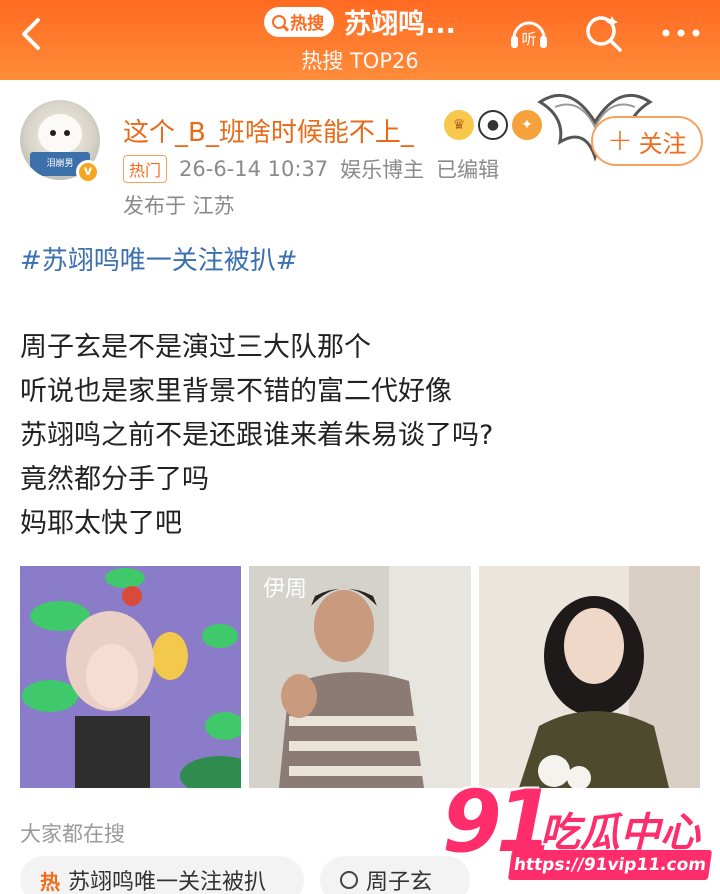 Image resolution: width=720 pixels, height=894 pixels. Describe the element at coordinates (610, 865) in the screenshot. I see `watermark-url: https://91vip11.com` at that location.